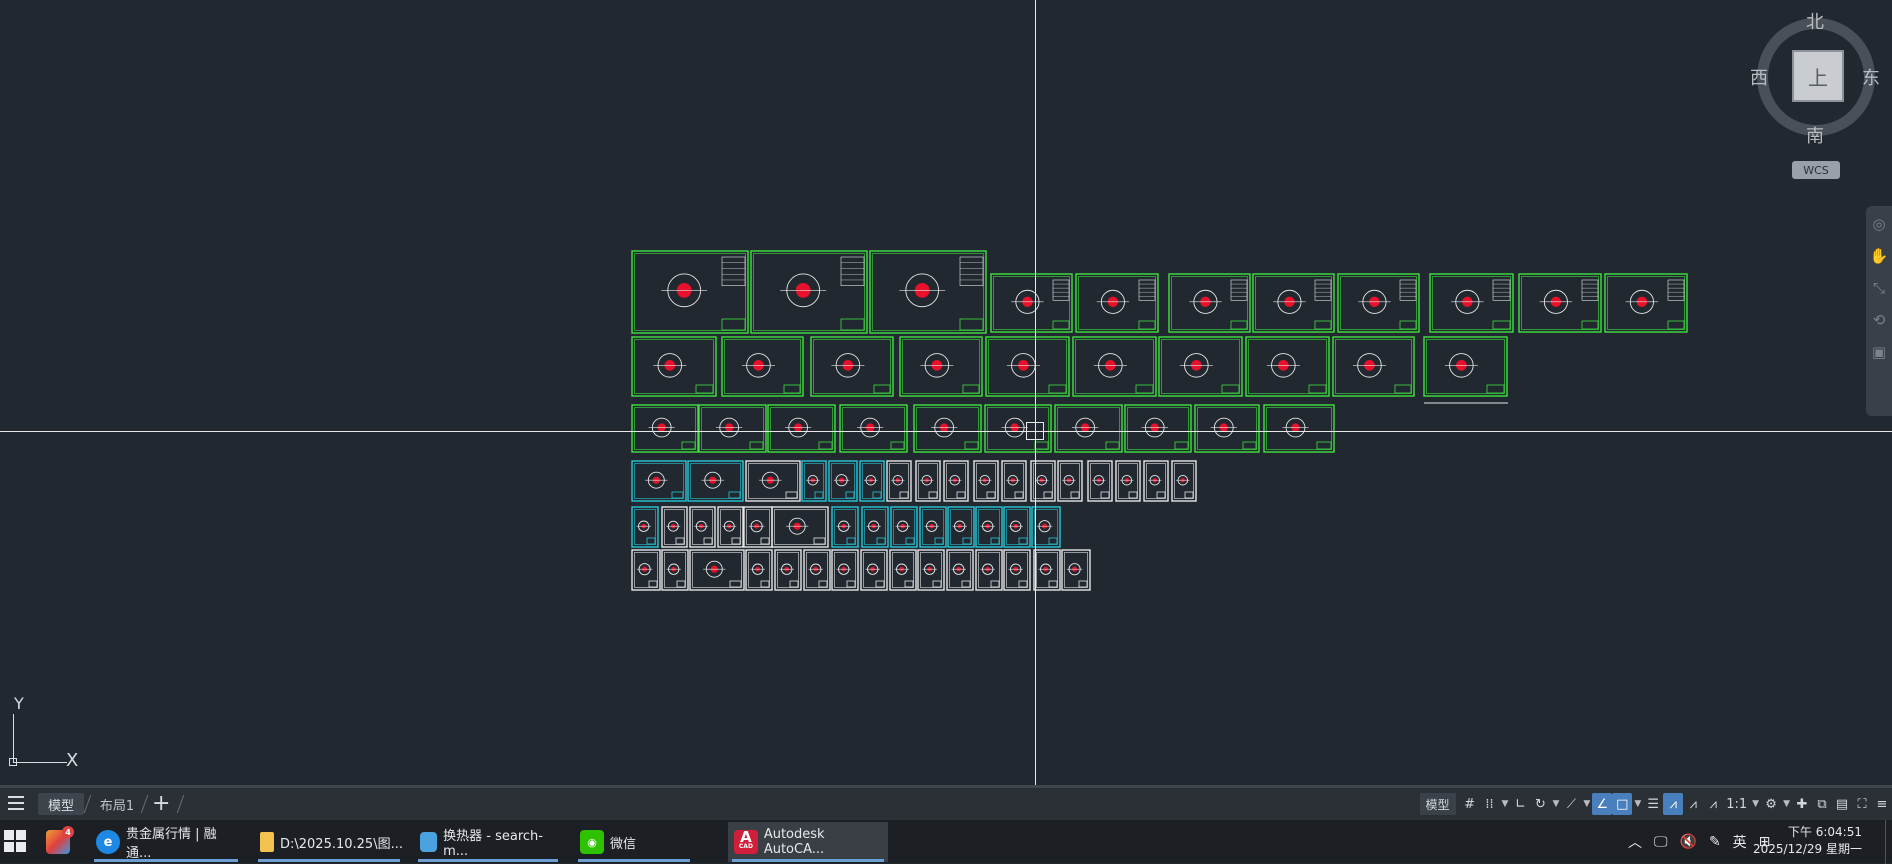  What do you see at coordinates (1755, 804) in the screenshot?
I see `scale-dropdown-icon: ▼` at bounding box center [1755, 804].